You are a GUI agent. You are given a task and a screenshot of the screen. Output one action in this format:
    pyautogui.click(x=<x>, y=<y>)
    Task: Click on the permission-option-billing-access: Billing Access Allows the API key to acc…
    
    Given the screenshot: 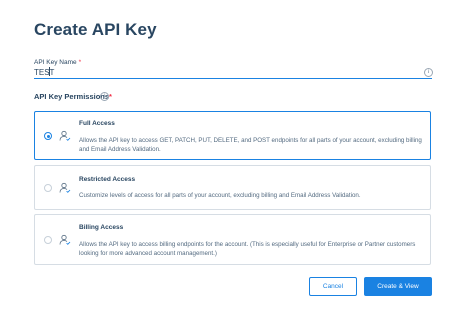 What is the action you would take?
    pyautogui.click(x=232, y=239)
    